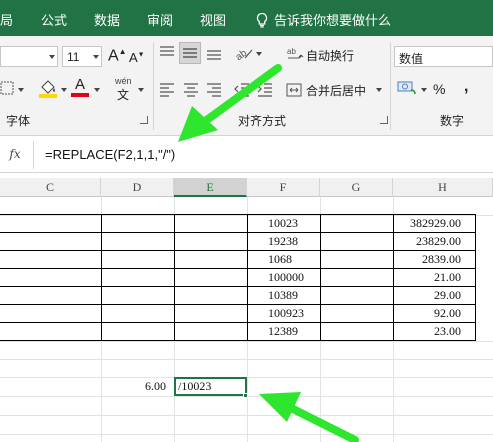 This screenshot has width=493, height=442. What do you see at coordinates (466, 87) in the screenshot?
I see `comma-style-button: ,` at bounding box center [466, 87].